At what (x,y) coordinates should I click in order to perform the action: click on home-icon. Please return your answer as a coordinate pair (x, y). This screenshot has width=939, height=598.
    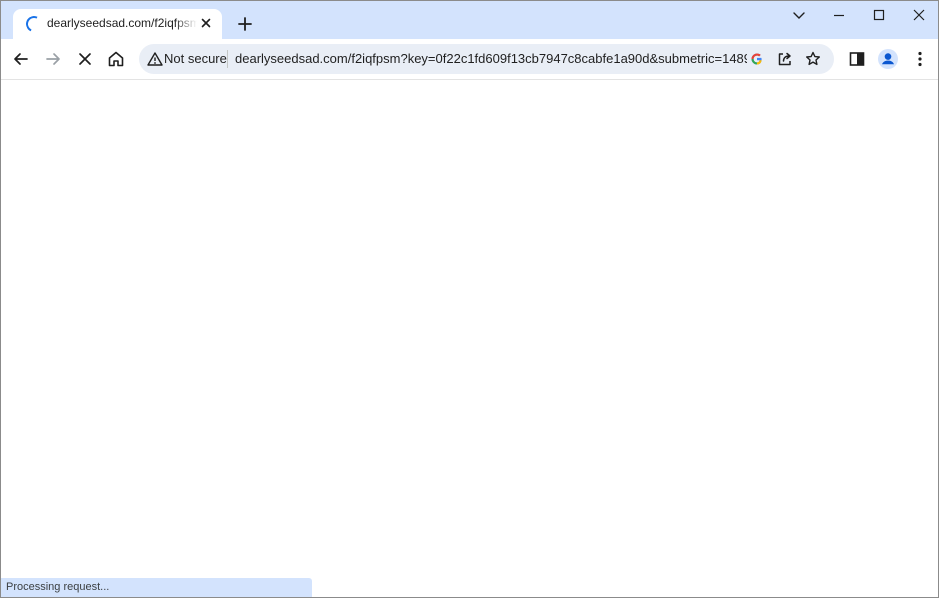
    Looking at the image, I should click on (116, 59).